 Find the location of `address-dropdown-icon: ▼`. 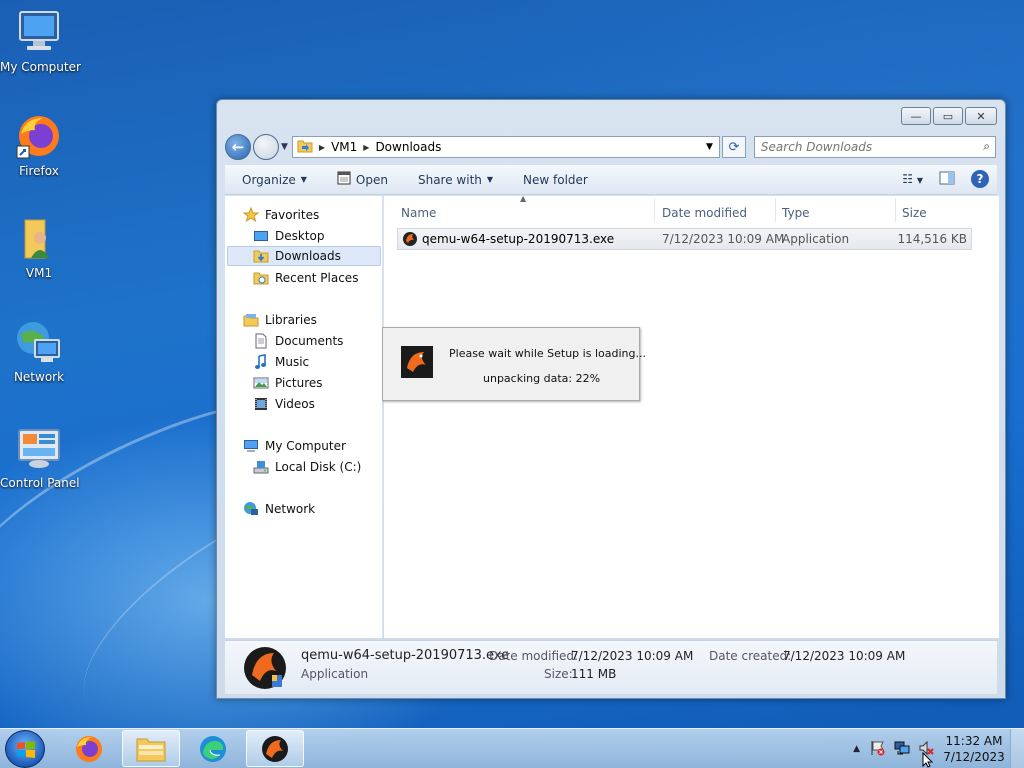

address-dropdown-icon: ▼ is located at coordinates (712, 147).